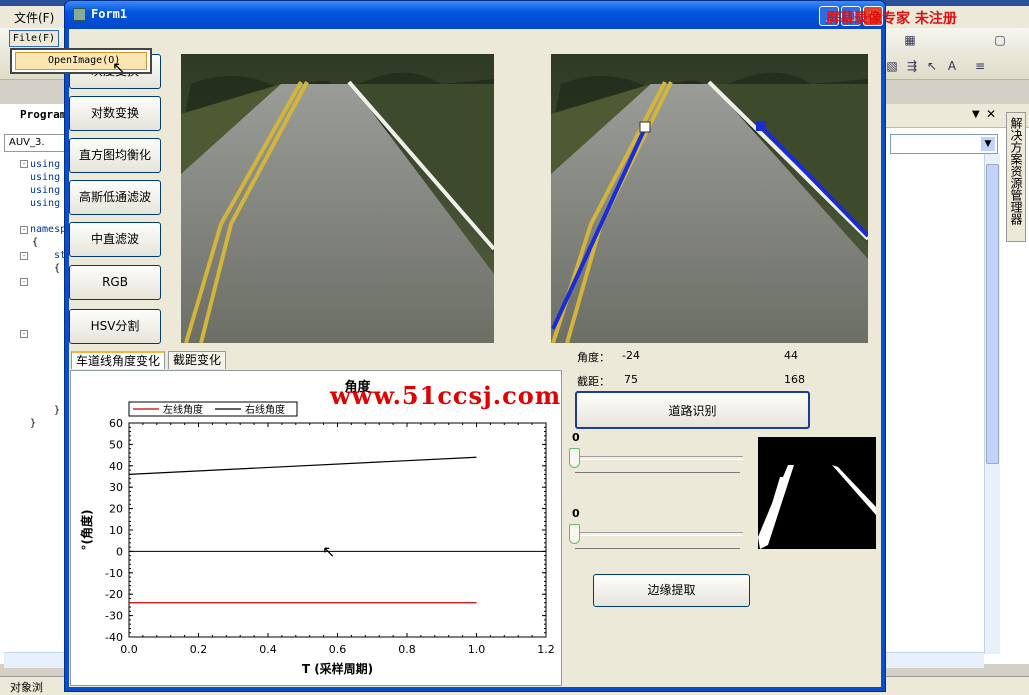 This screenshot has height=695, width=1029. What do you see at coordinates (48, 229) in the screenshot?
I see `code-line: namesp` at bounding box center [48, 229].